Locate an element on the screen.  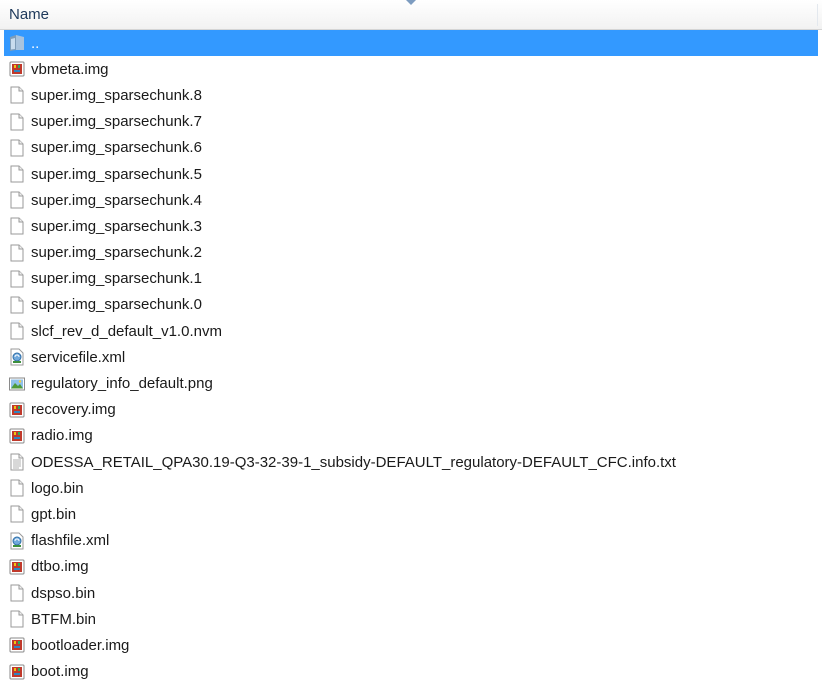
file-row: recovery.img is located at coordinates (411, 410).